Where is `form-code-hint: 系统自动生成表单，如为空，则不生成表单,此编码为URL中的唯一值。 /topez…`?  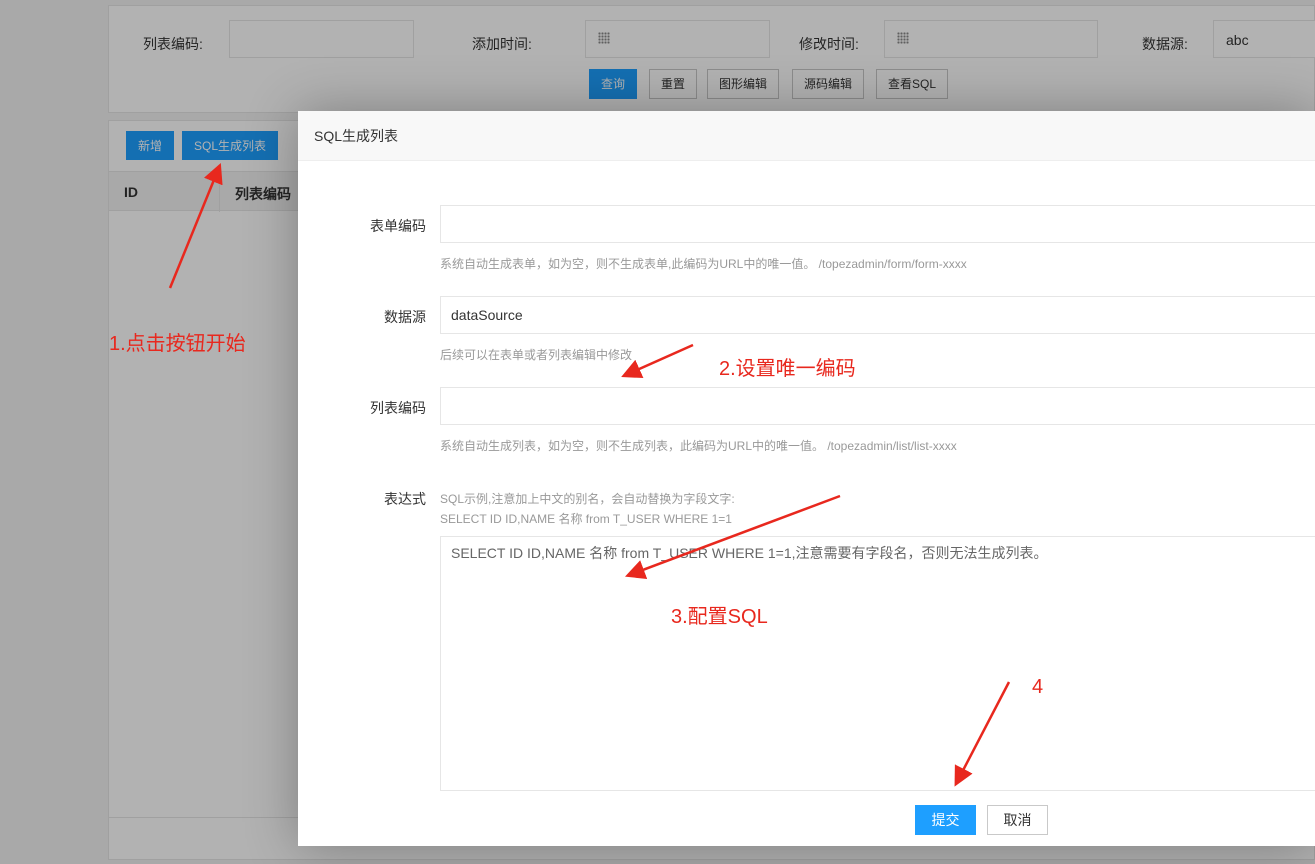
form-code-hint: 系统自动生成表单，如为空，则不生成表单,此编码为URL中的唯一值。 /topez… is located at coordinates (703, 264).